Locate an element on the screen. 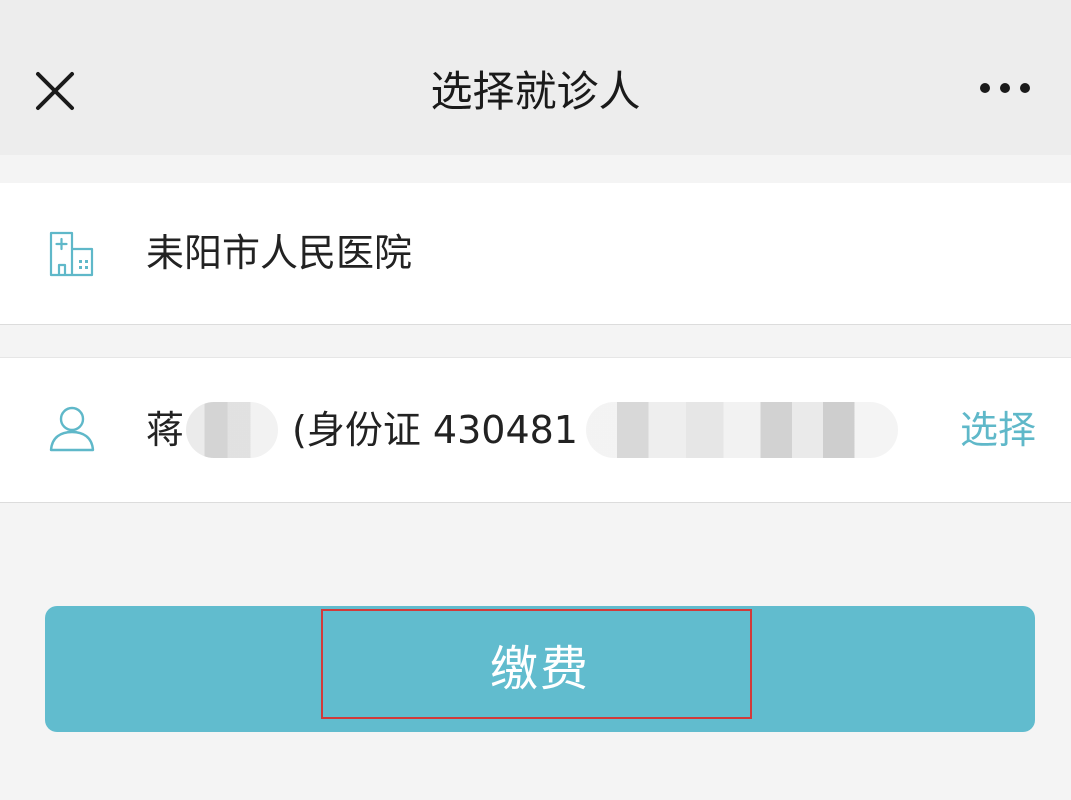 Image resolution: width=1071 pixels, height=800 pixels. user-icon is located at coordinates (72, 429).